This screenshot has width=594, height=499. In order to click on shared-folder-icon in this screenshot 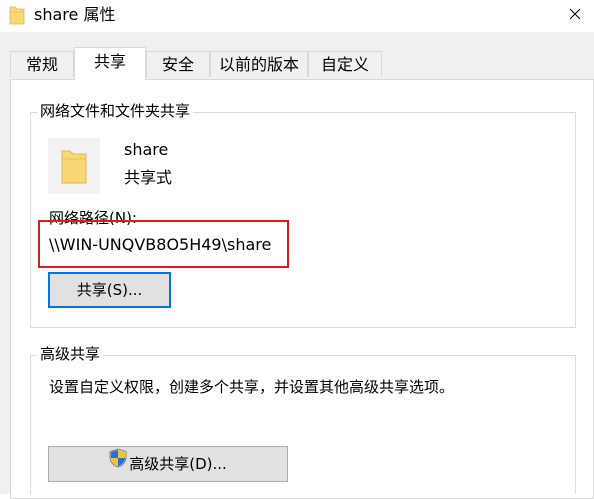, I will do `click(74, 166)`.